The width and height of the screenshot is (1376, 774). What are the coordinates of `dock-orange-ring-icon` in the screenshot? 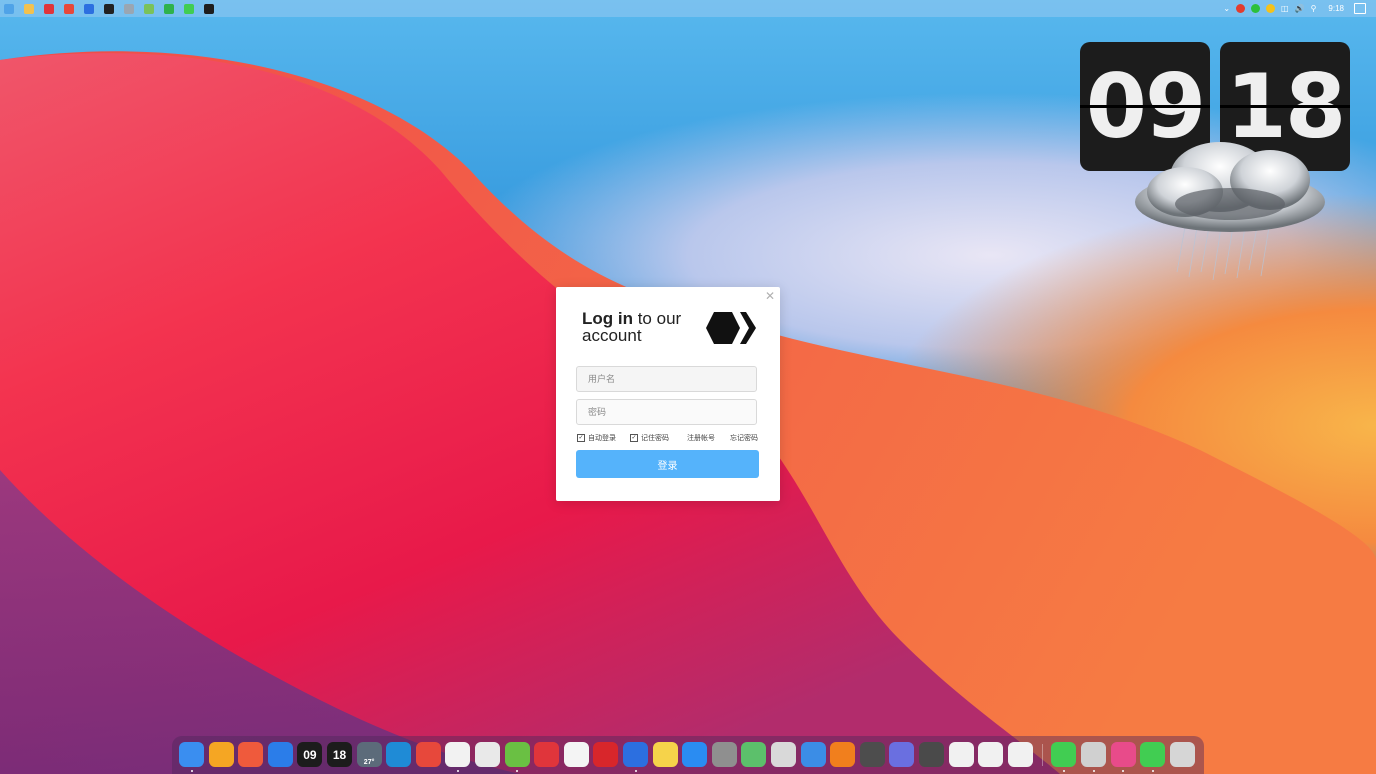 It's located at (843, 754).